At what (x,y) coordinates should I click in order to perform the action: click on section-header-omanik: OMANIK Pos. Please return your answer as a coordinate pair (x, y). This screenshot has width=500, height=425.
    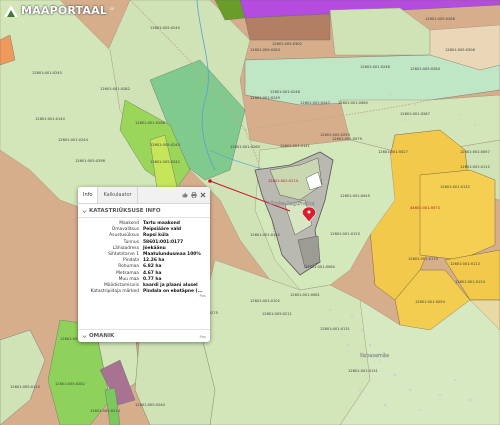
    Looking at the image, I should click on (144, 334).